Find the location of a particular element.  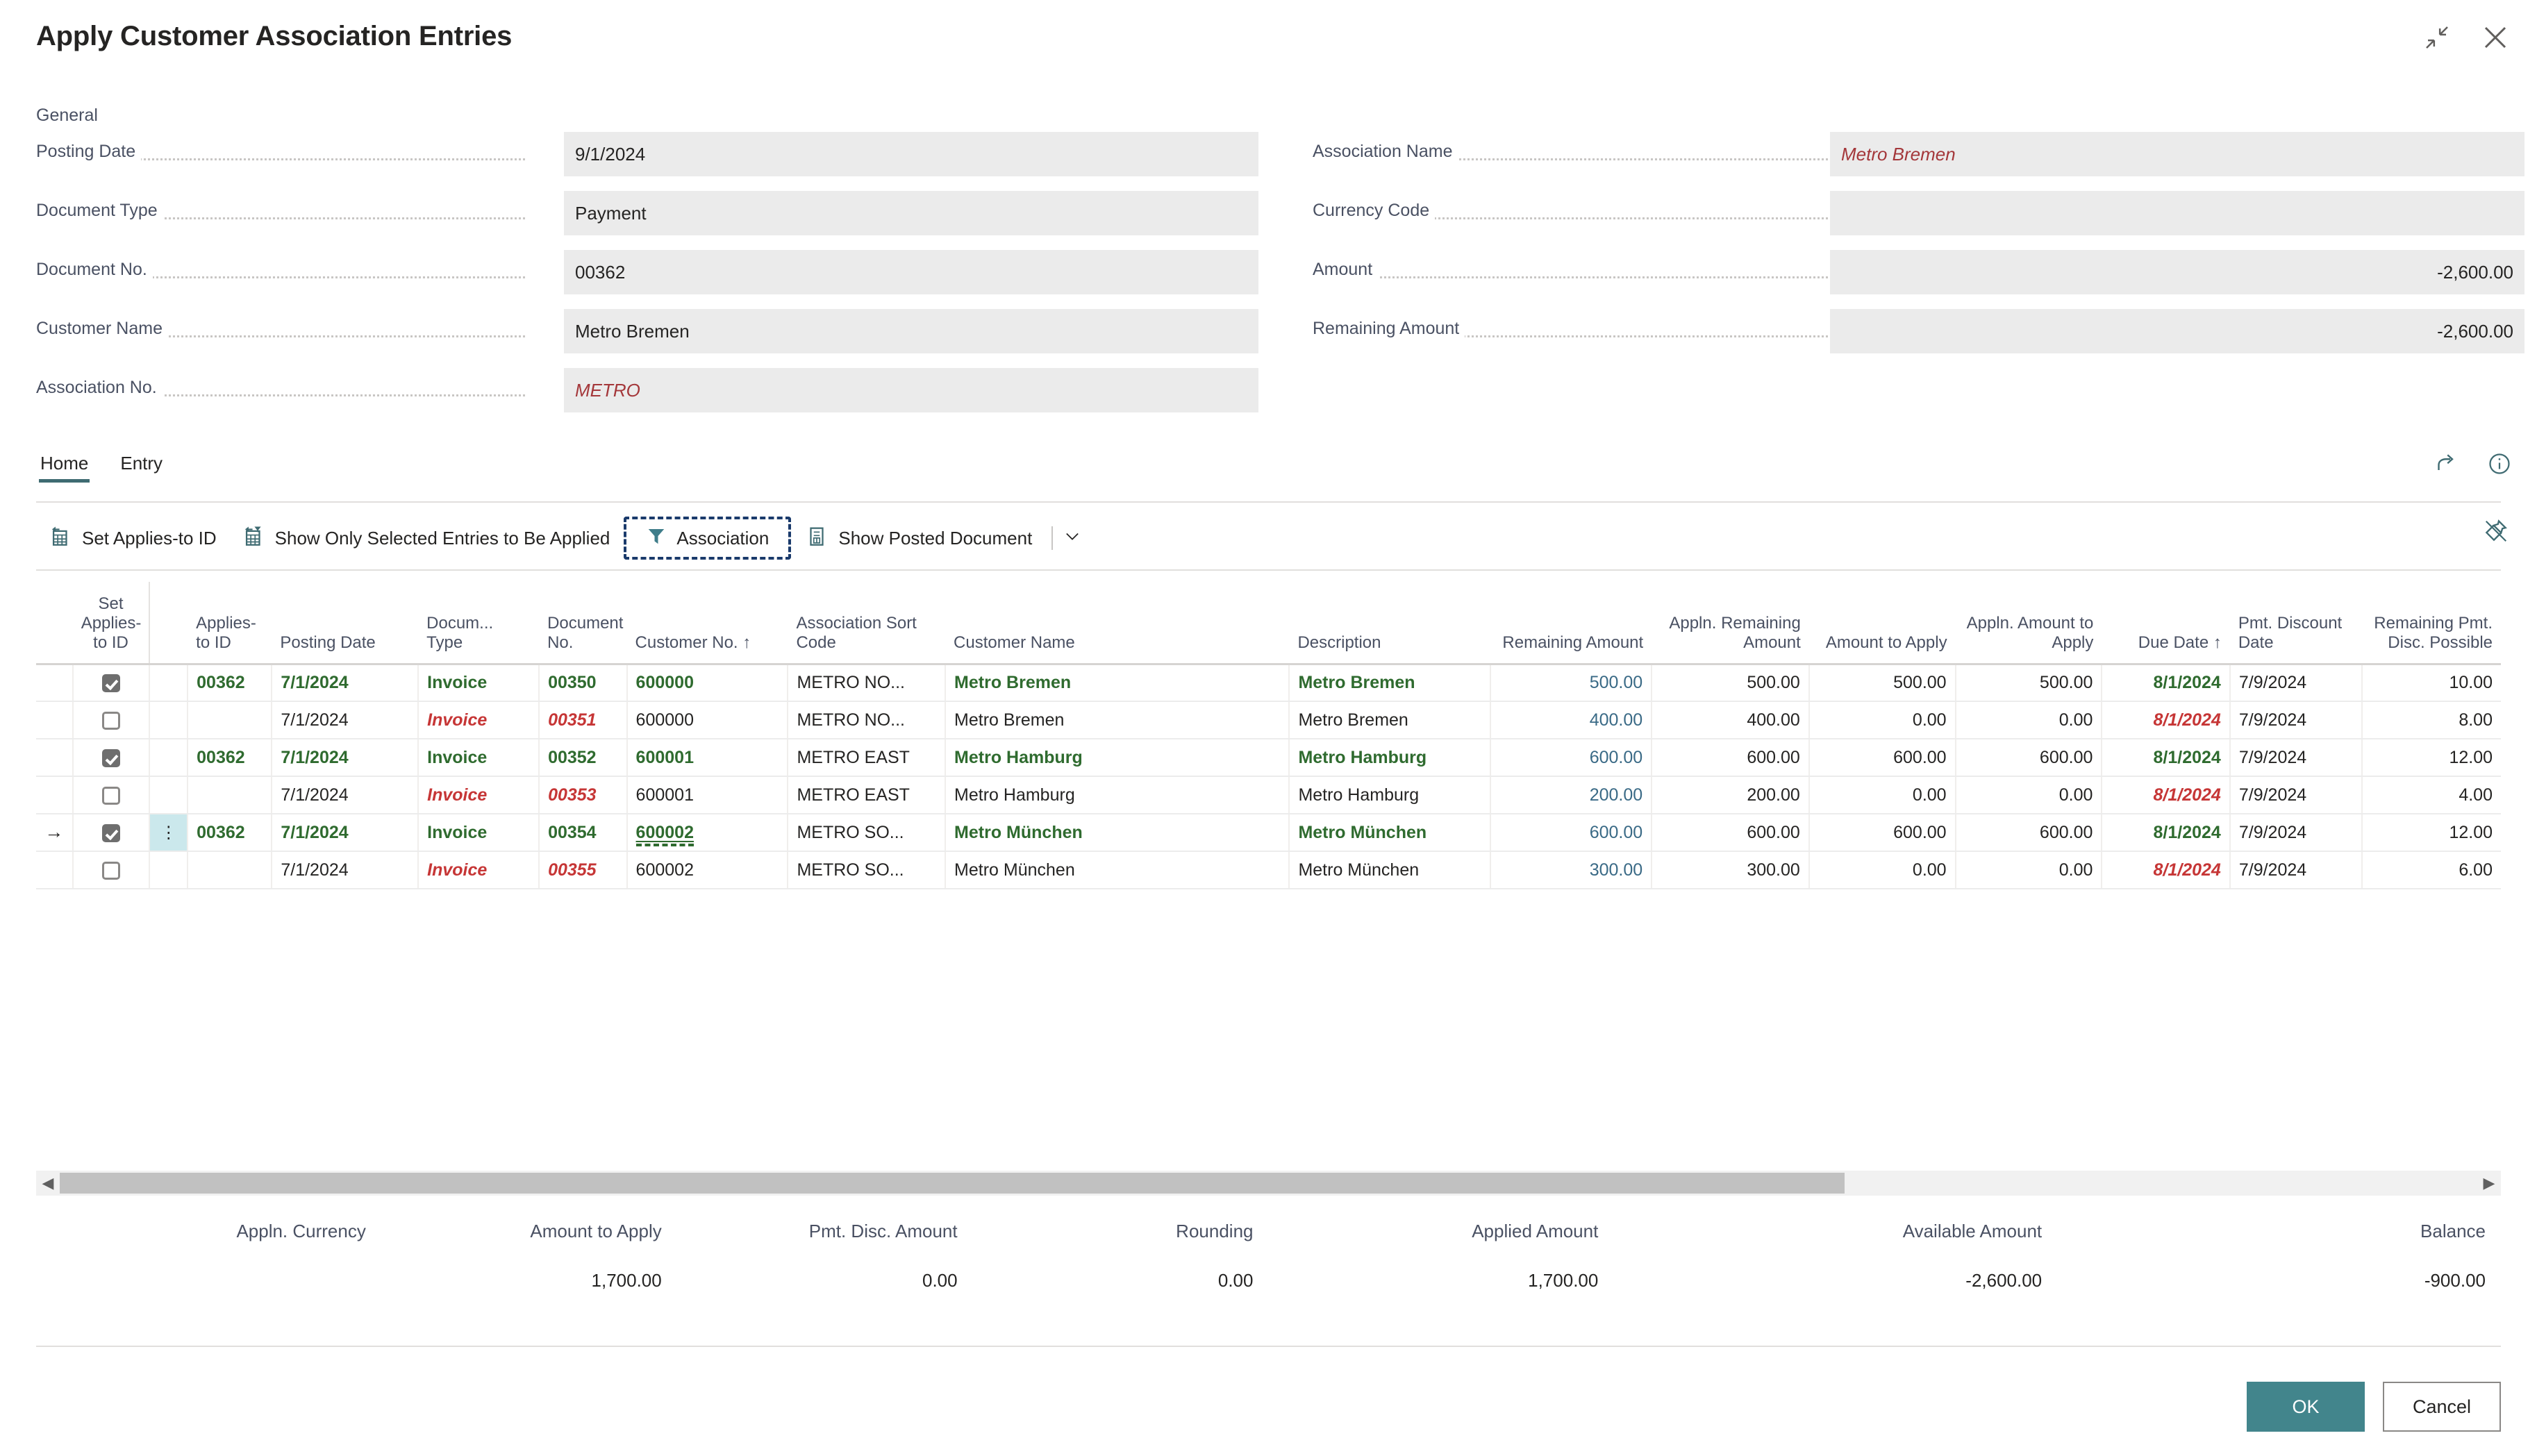

document-type-input: Payment is located at coordinates (911, 213).